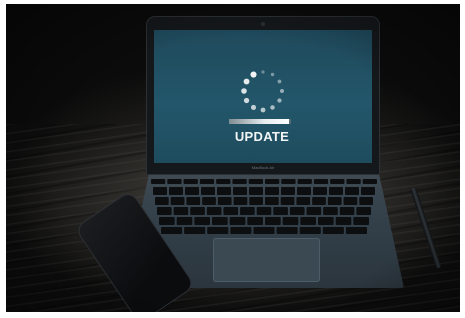 The width and height of the screenshot is (465, 318). Describe the element at coordinates (264, 206) in the screenshot. I see `keyboard` at that location.